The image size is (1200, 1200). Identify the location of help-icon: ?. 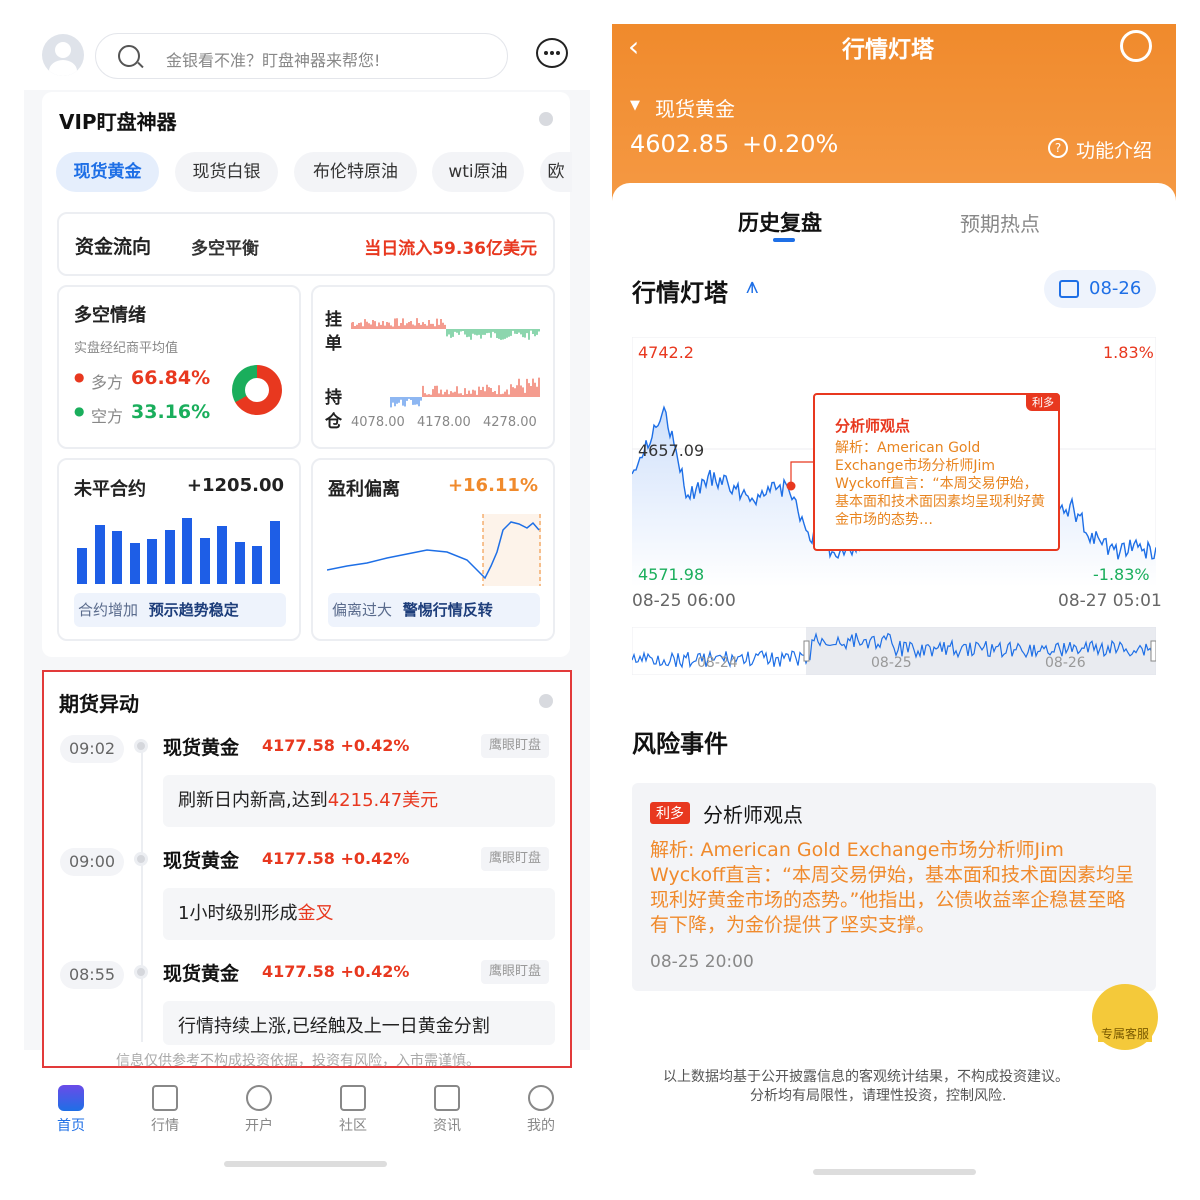
(1058, 148).